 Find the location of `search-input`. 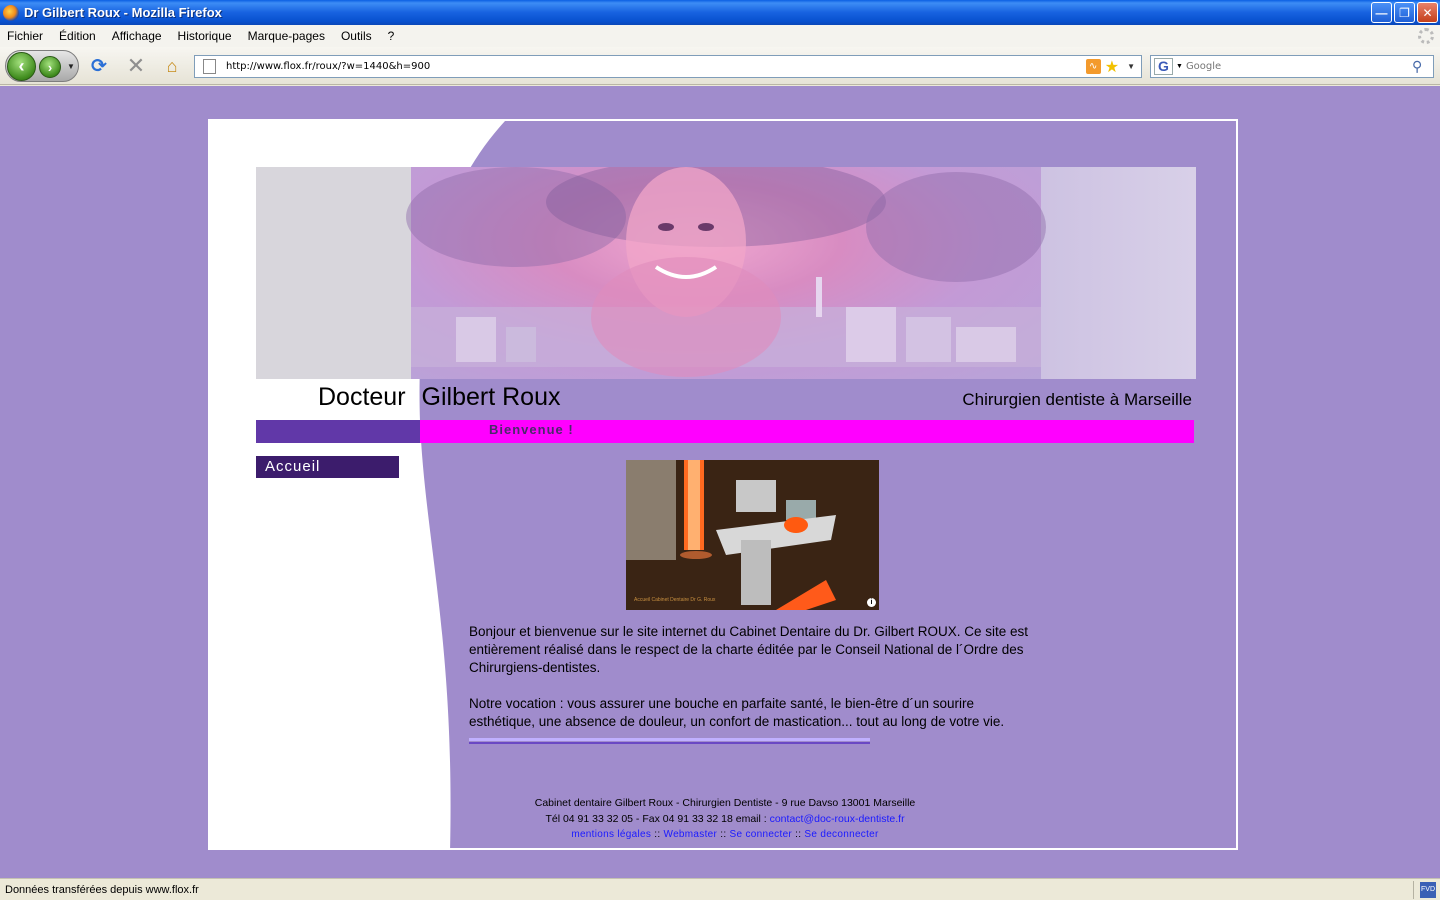

search-input is located at coordinates (1298, 66).